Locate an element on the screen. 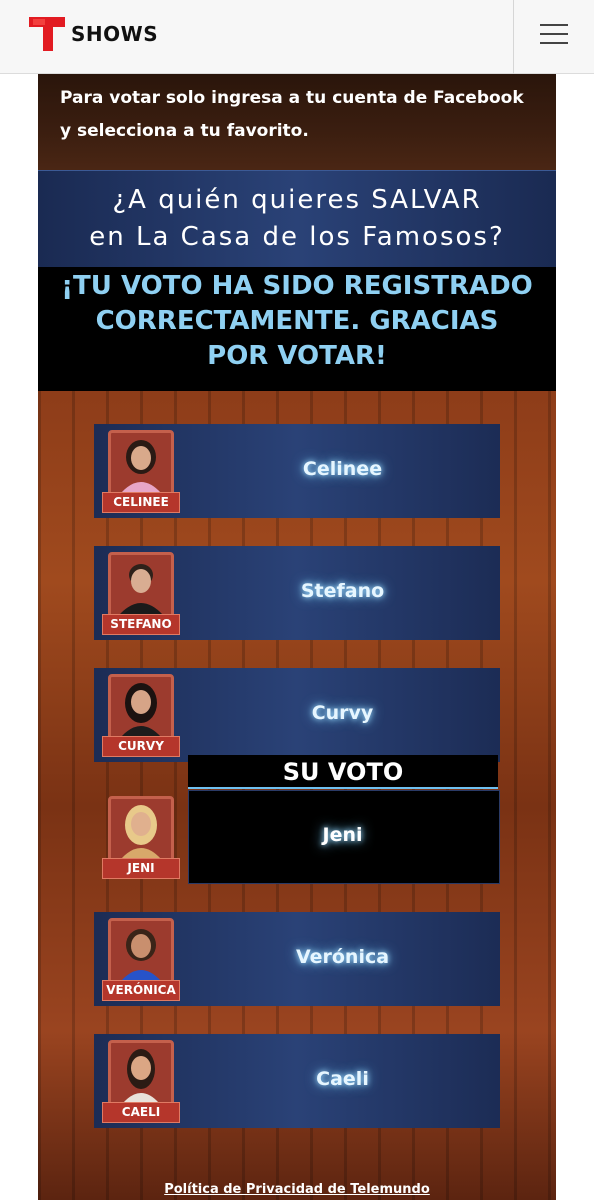  candidate-name: Jeni is located at coordinates (342, 835).